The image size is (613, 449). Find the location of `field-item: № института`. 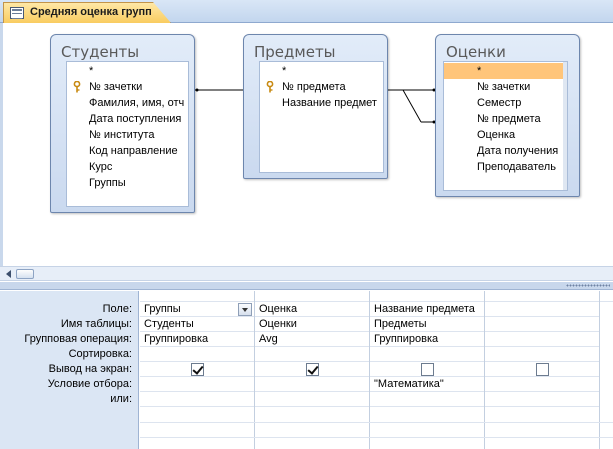

field-item: № института is located at coordinates (127, 135).